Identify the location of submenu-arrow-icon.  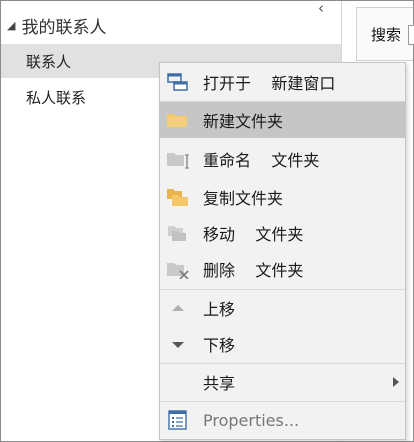
(396, 382).